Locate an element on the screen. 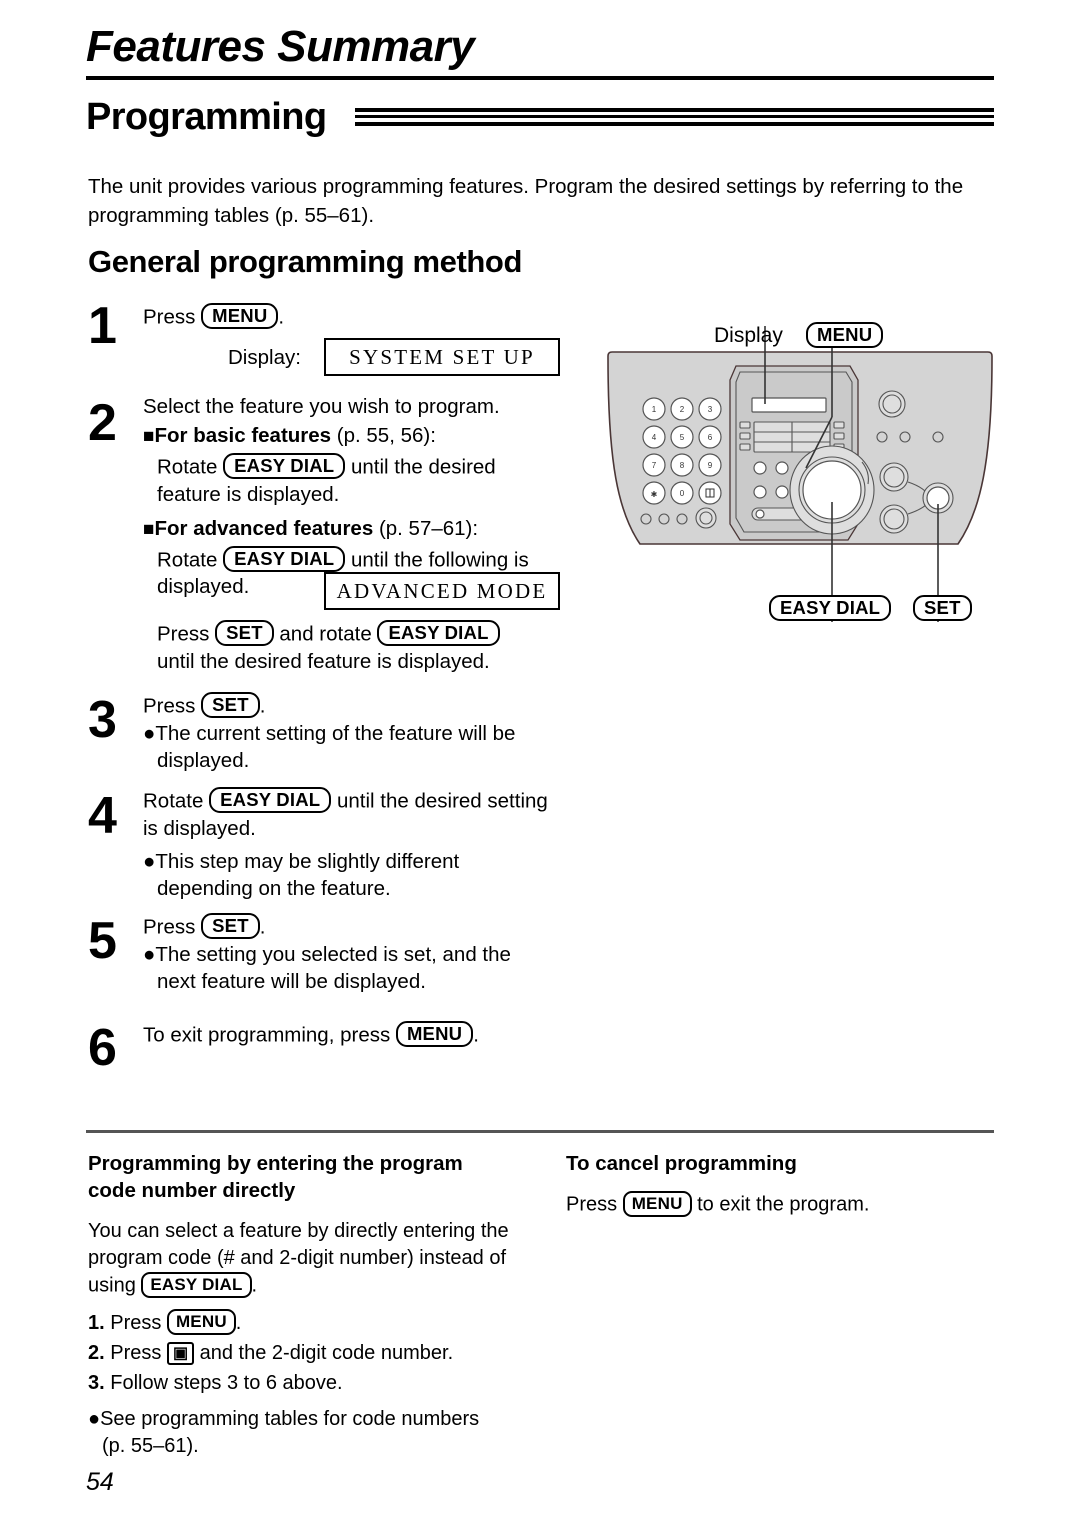 The height and width of the screenshot is (1526, 1080). advanced-features-heading: For advanced features is located at coordinates (264, 528).